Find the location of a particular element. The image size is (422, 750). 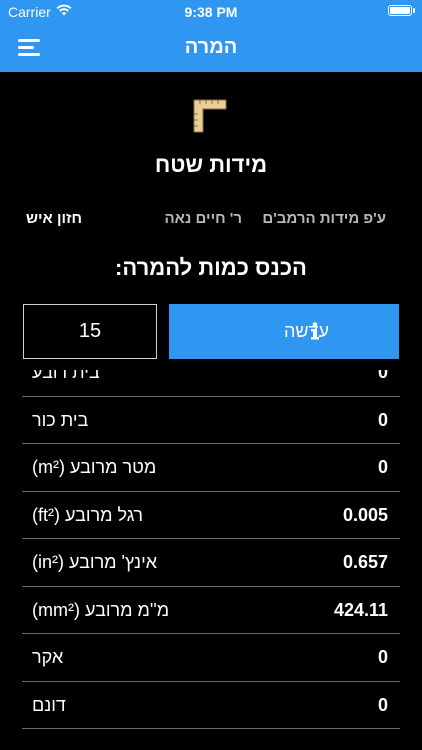

tab-chaim-noeh: ר' חיים נאה is located at coordinates (203, 218).